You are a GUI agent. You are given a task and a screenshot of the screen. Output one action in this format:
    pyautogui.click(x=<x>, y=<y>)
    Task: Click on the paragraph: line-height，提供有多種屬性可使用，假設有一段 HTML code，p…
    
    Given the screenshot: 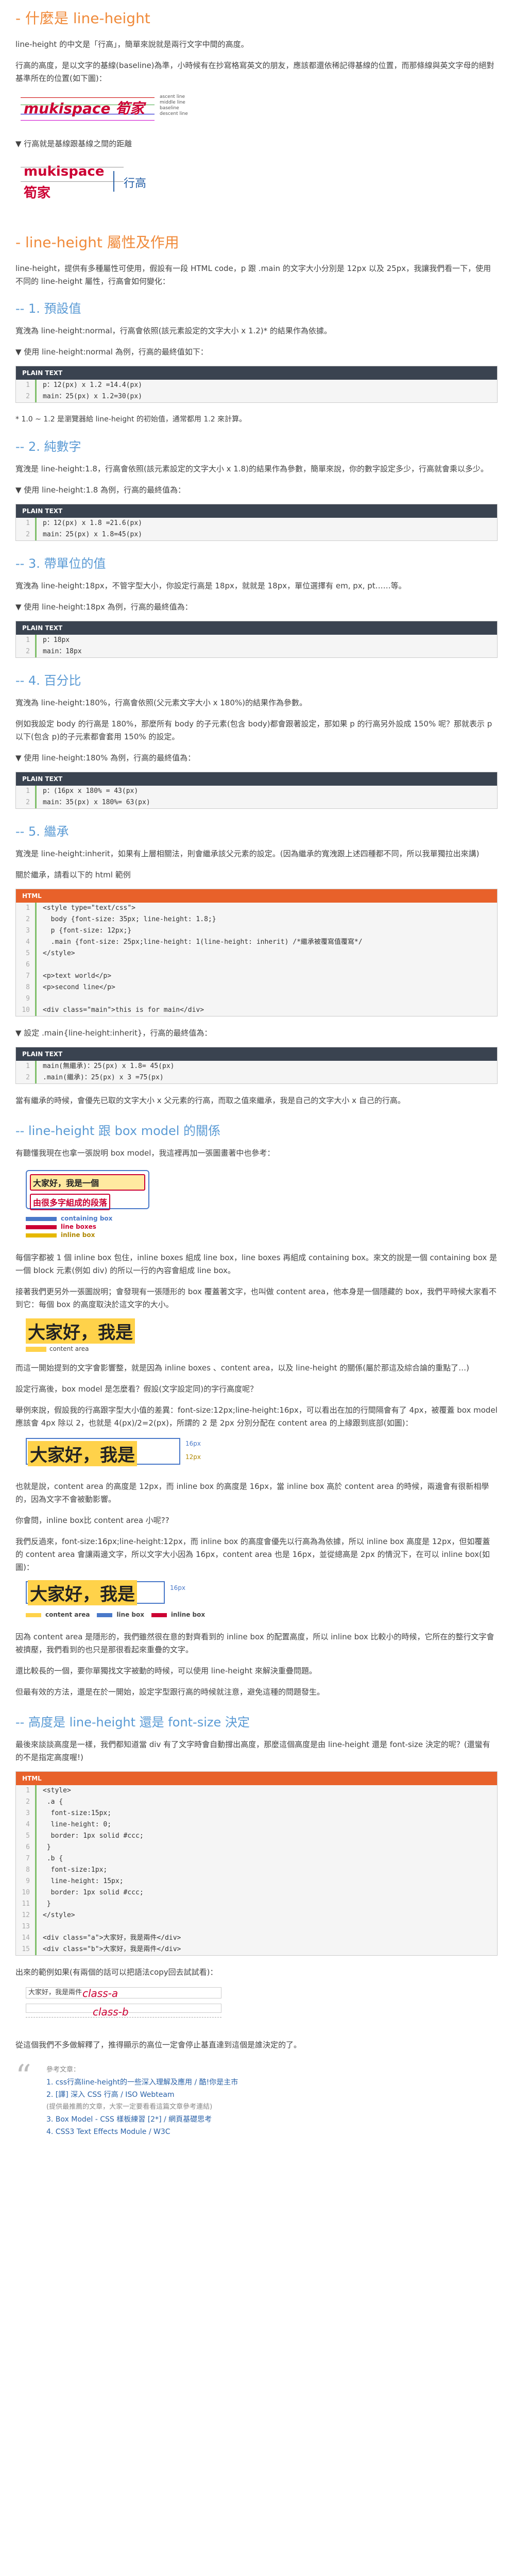 What is the action you would take?
    pyautogui.click(x=253, y=275)
    